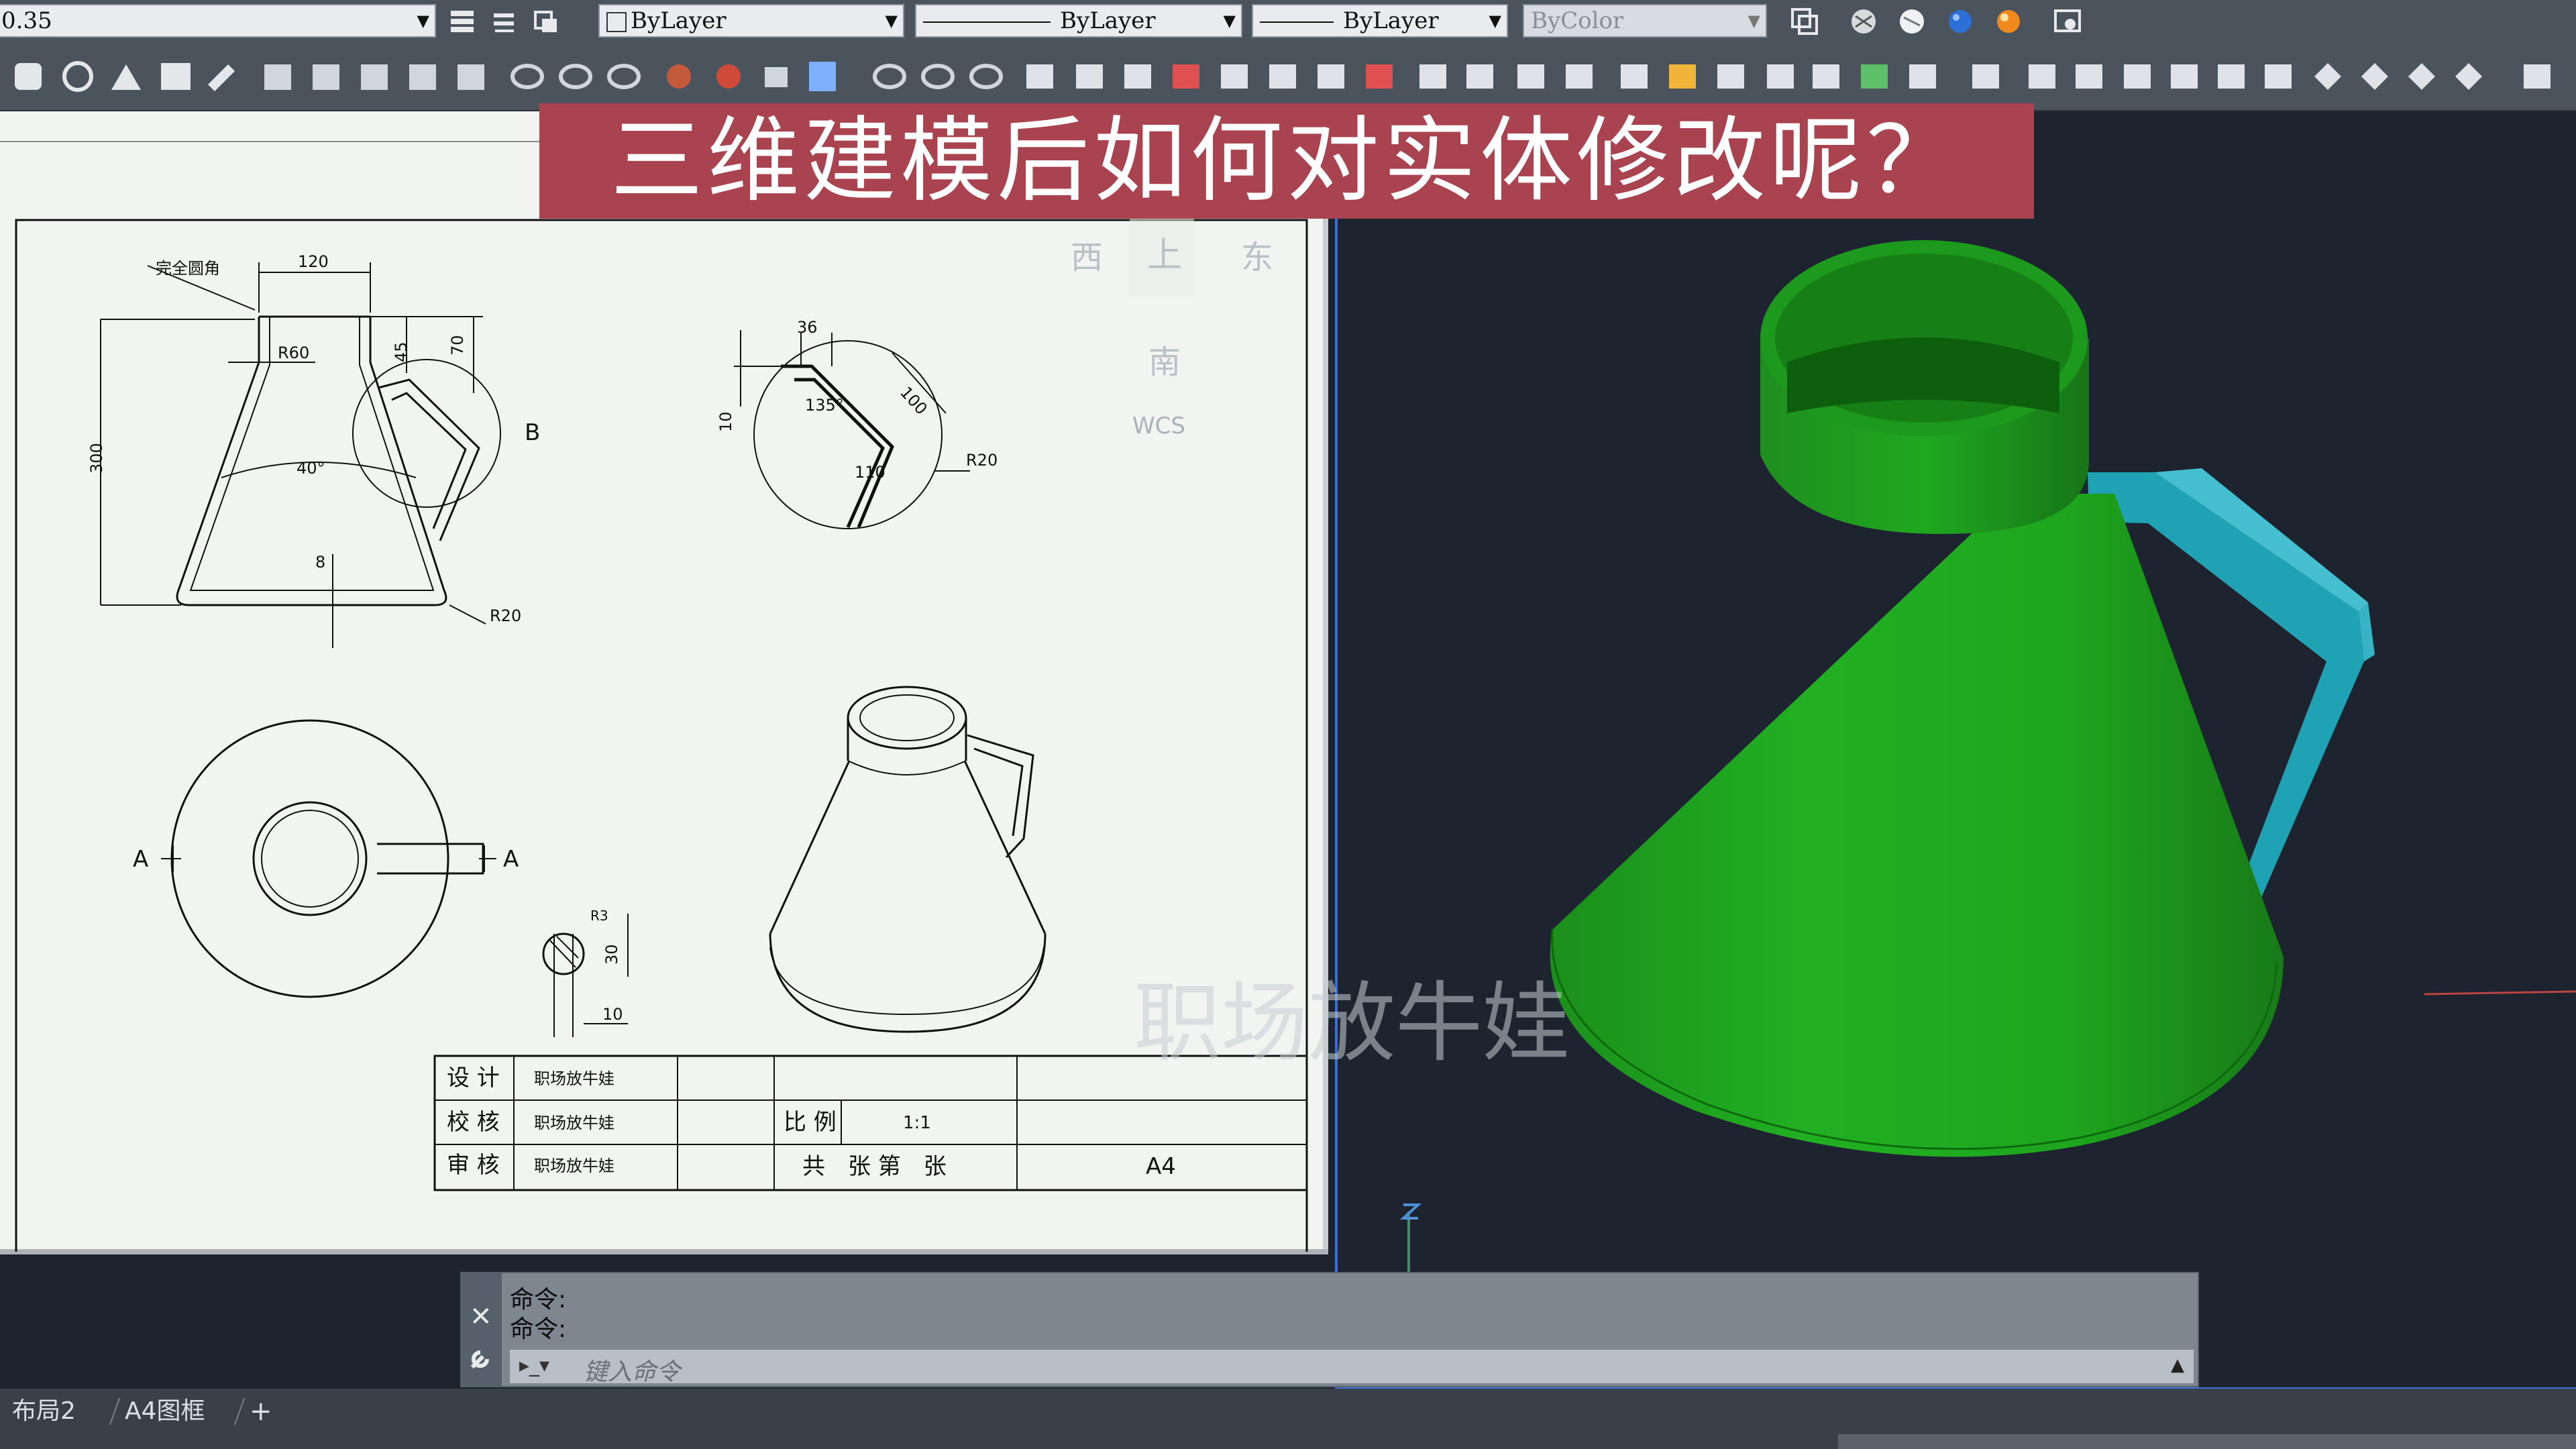 This screenshot has width=2576, height=1449. What do you see at coordinates (728, 76) in the screenshot?
I see `ucs-icon` at bounding box center [728, 76].